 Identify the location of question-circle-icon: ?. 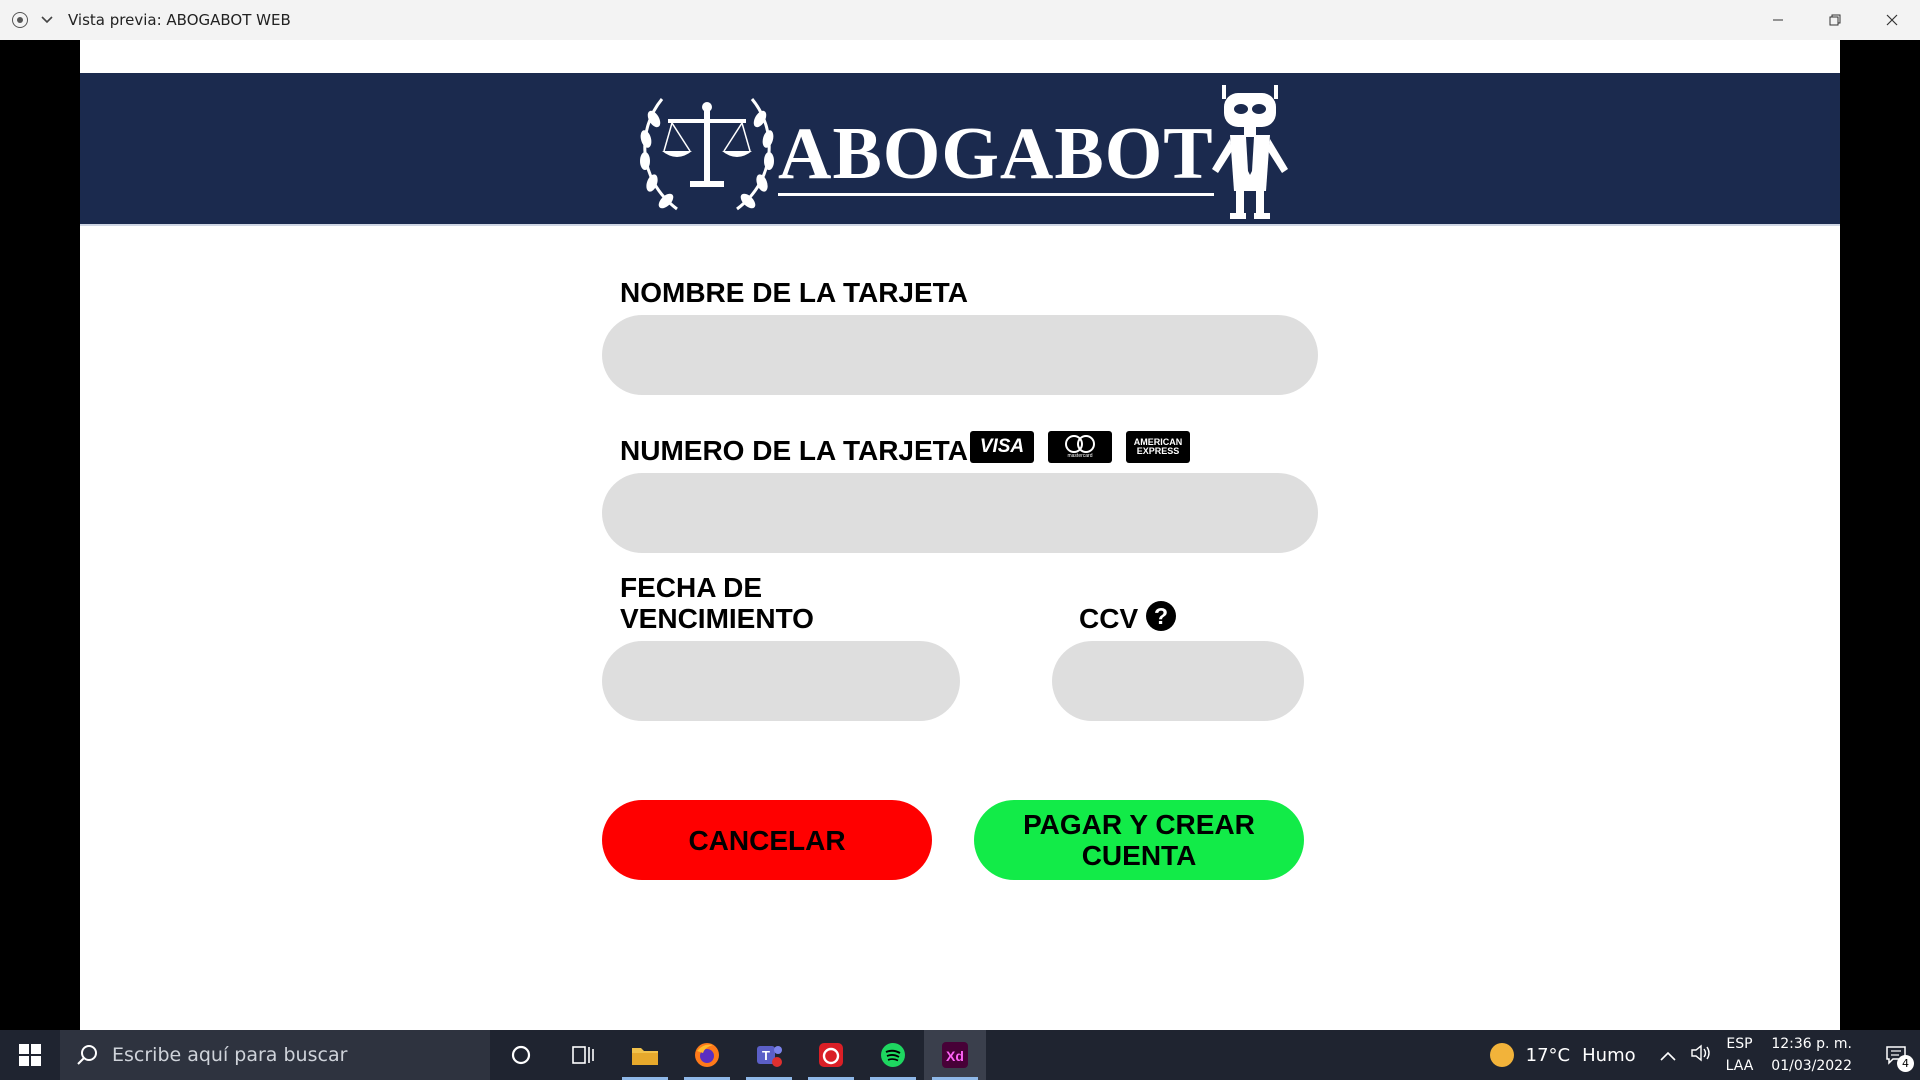
(1161, 616).